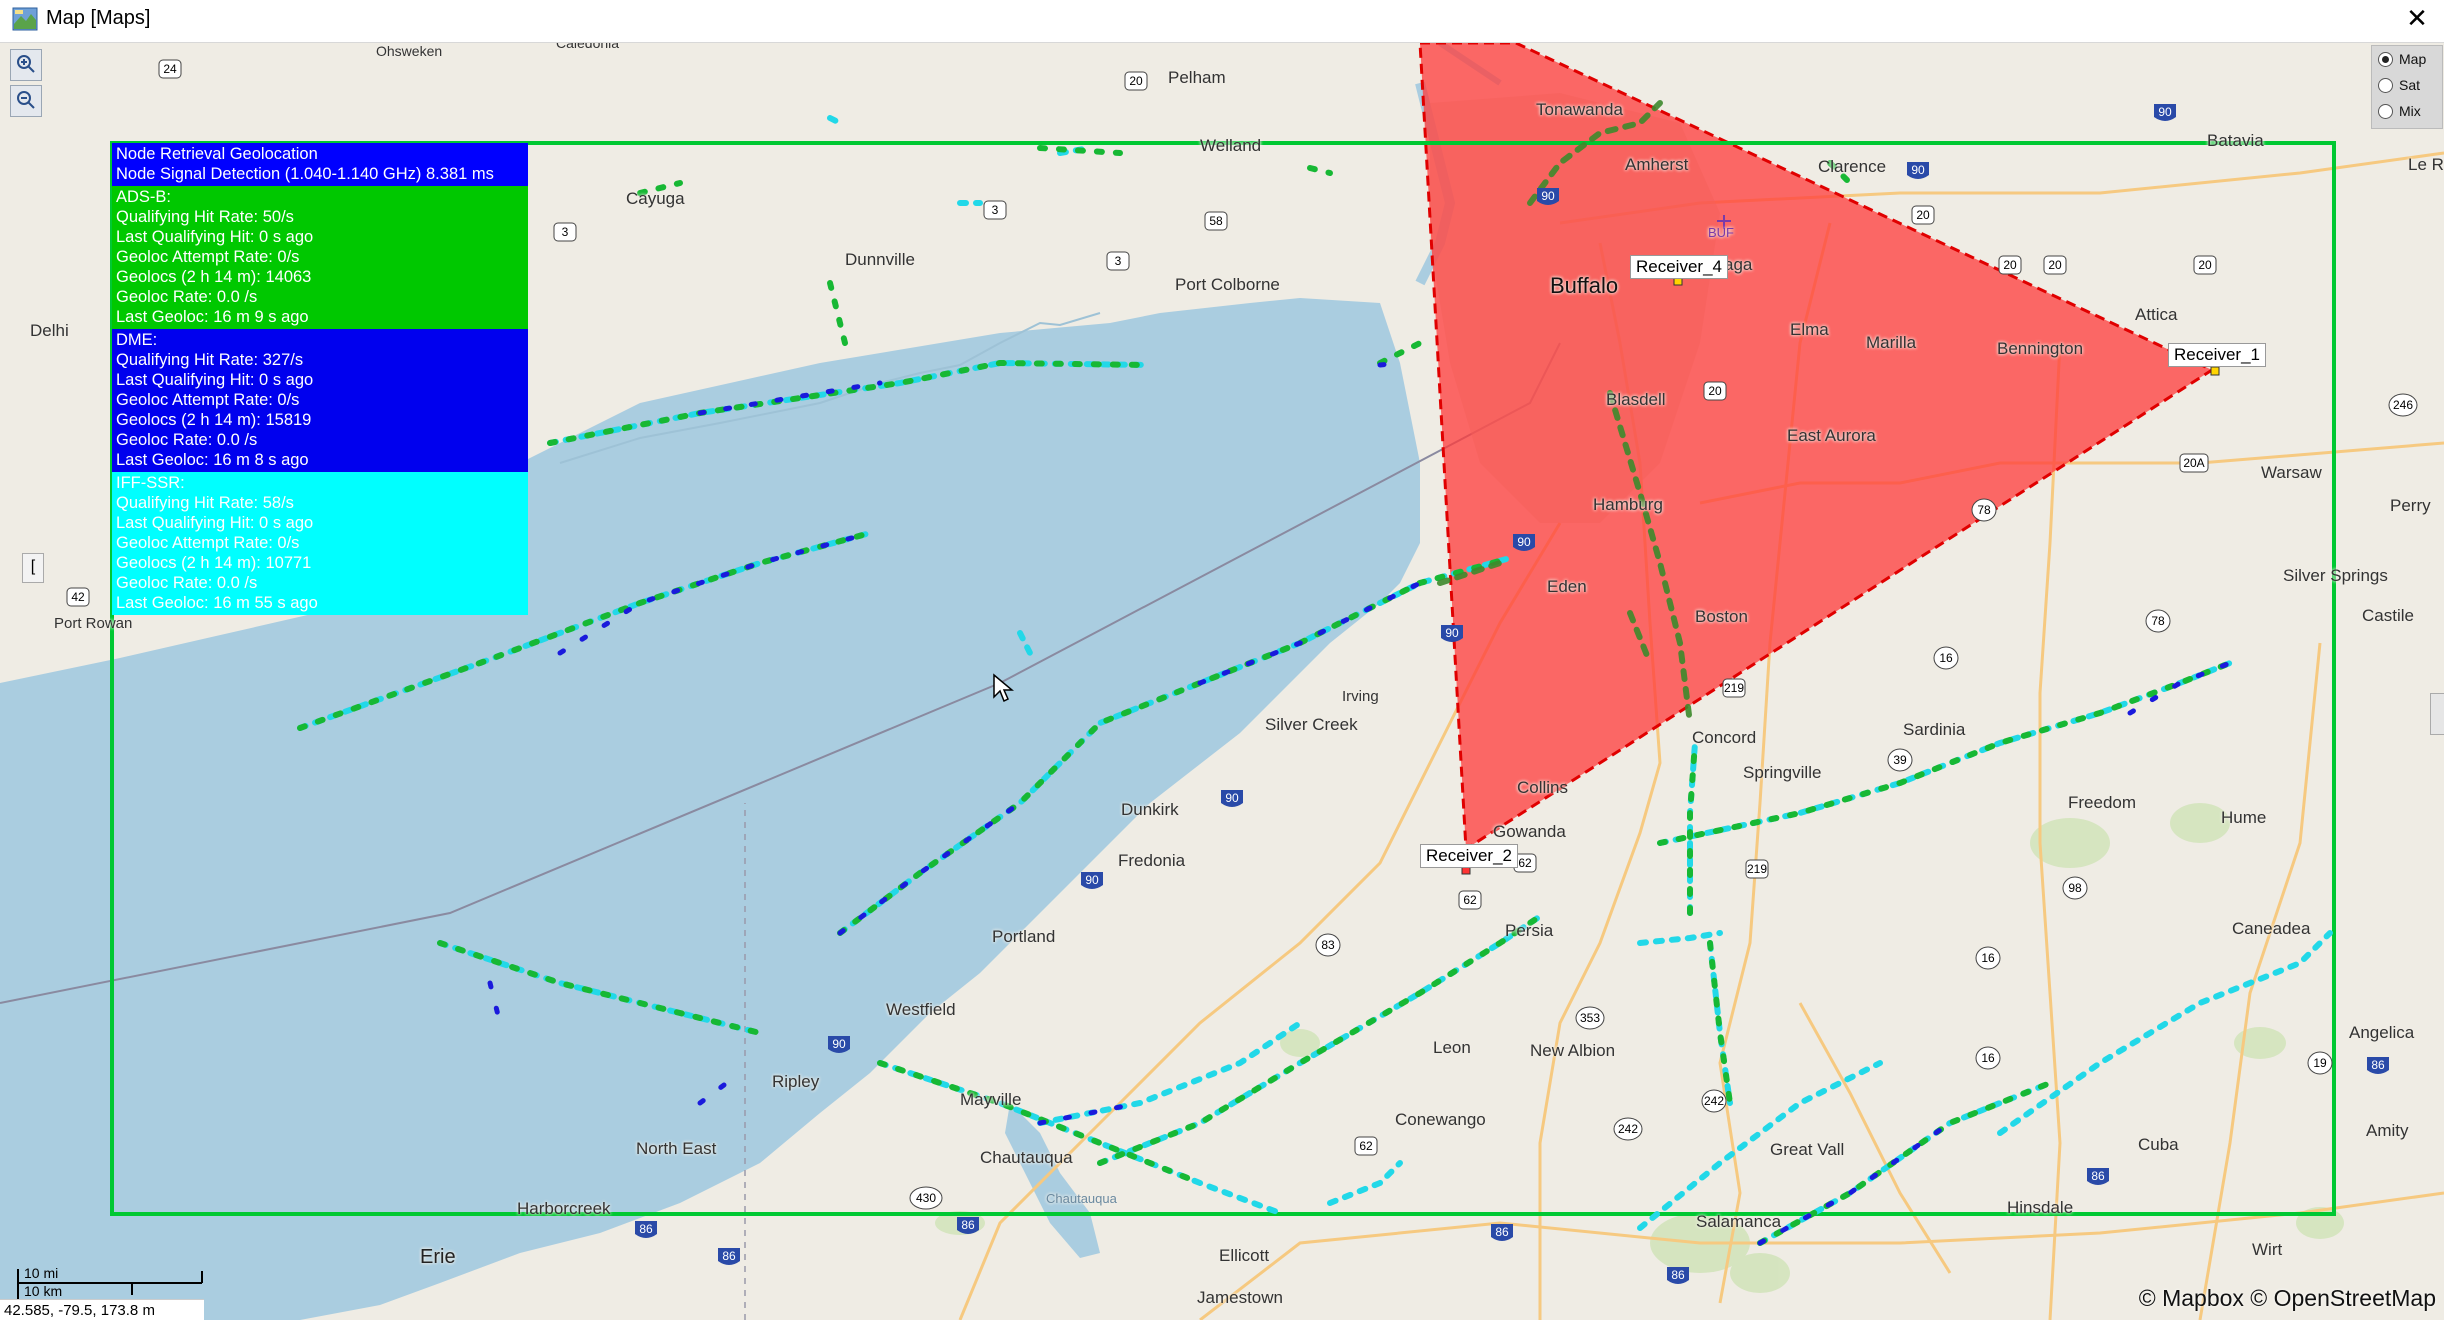  What do you see at coordinates (150, 483) in the screenshot?
I see `iffssr-title: IFF-SSR:` at bounding box center [150, 483].